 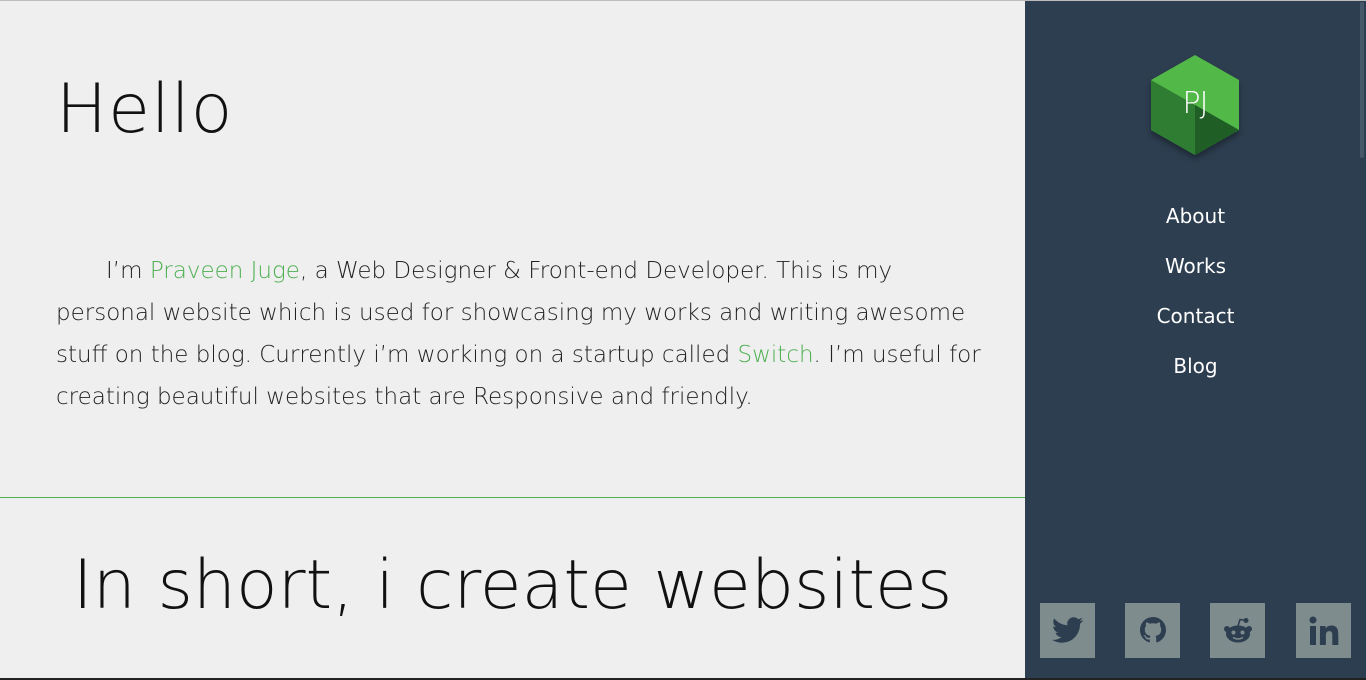 I want to click on section-tagline: In short, i create websites, so click(x=512, y=585).